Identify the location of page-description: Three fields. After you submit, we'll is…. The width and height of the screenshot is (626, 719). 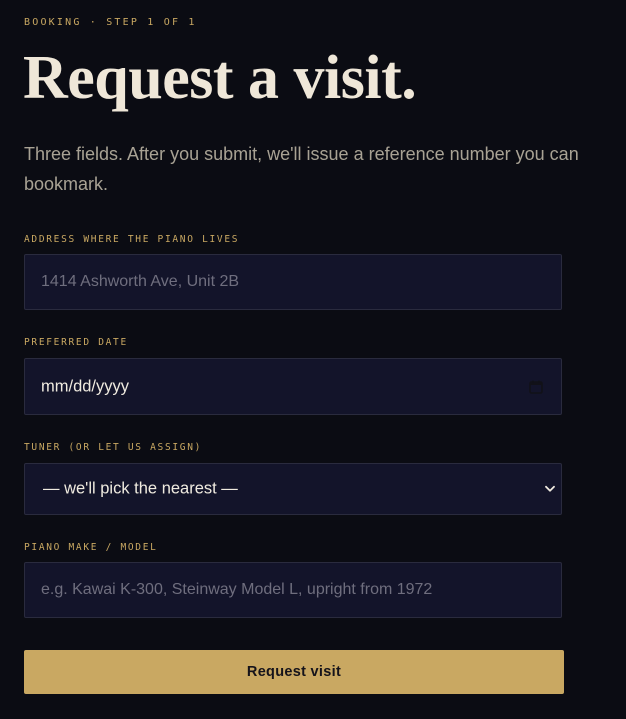
(301, 169).